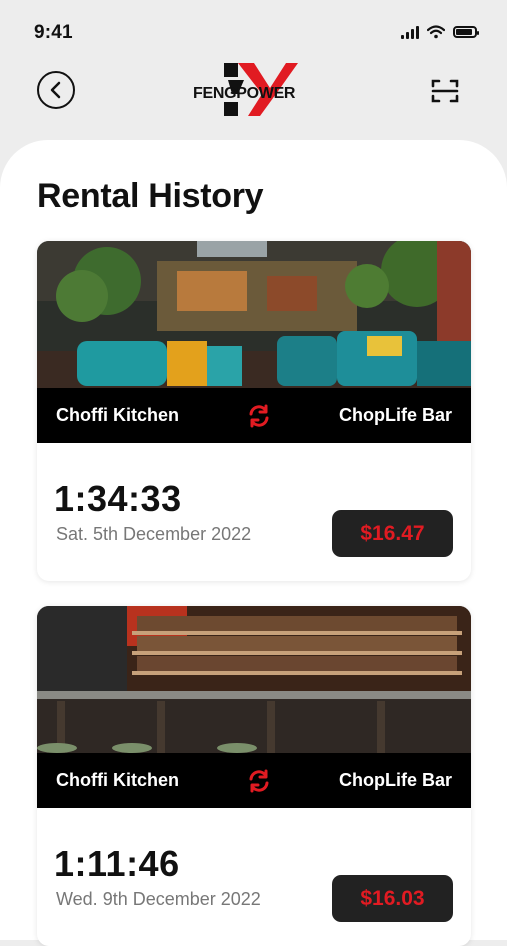 Image resolution: width=507 pixels, height=946 pixels. What do you see at coordinates (253, 30) in the screenshot?
I see `status-bar: 9:41` at bounding box center [253, 30].